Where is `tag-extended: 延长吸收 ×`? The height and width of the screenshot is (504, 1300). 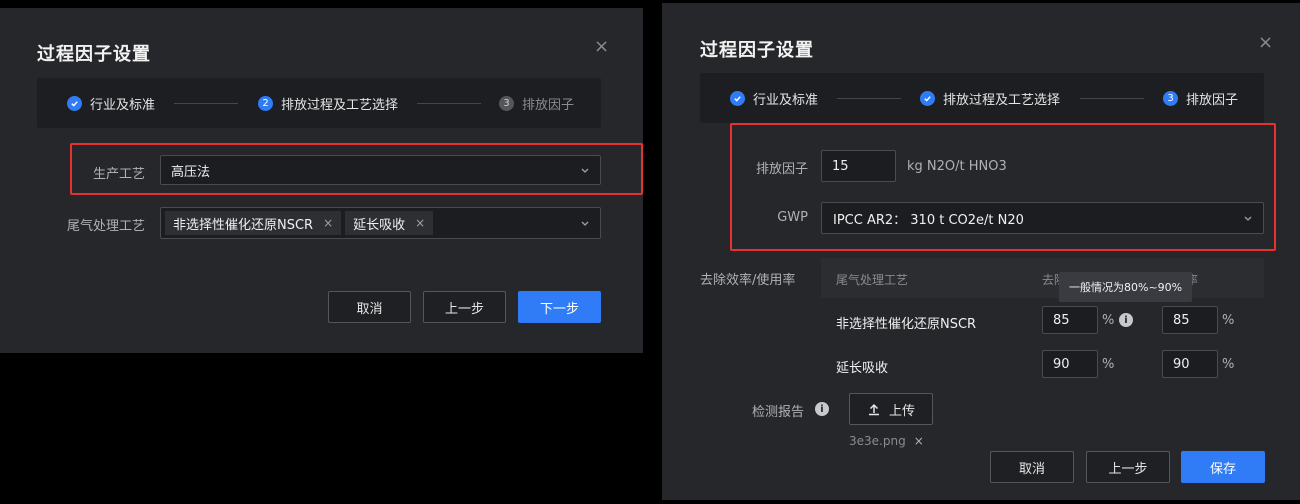
tag-extended: 延长吸收 × is located at coordinates (389, 223).